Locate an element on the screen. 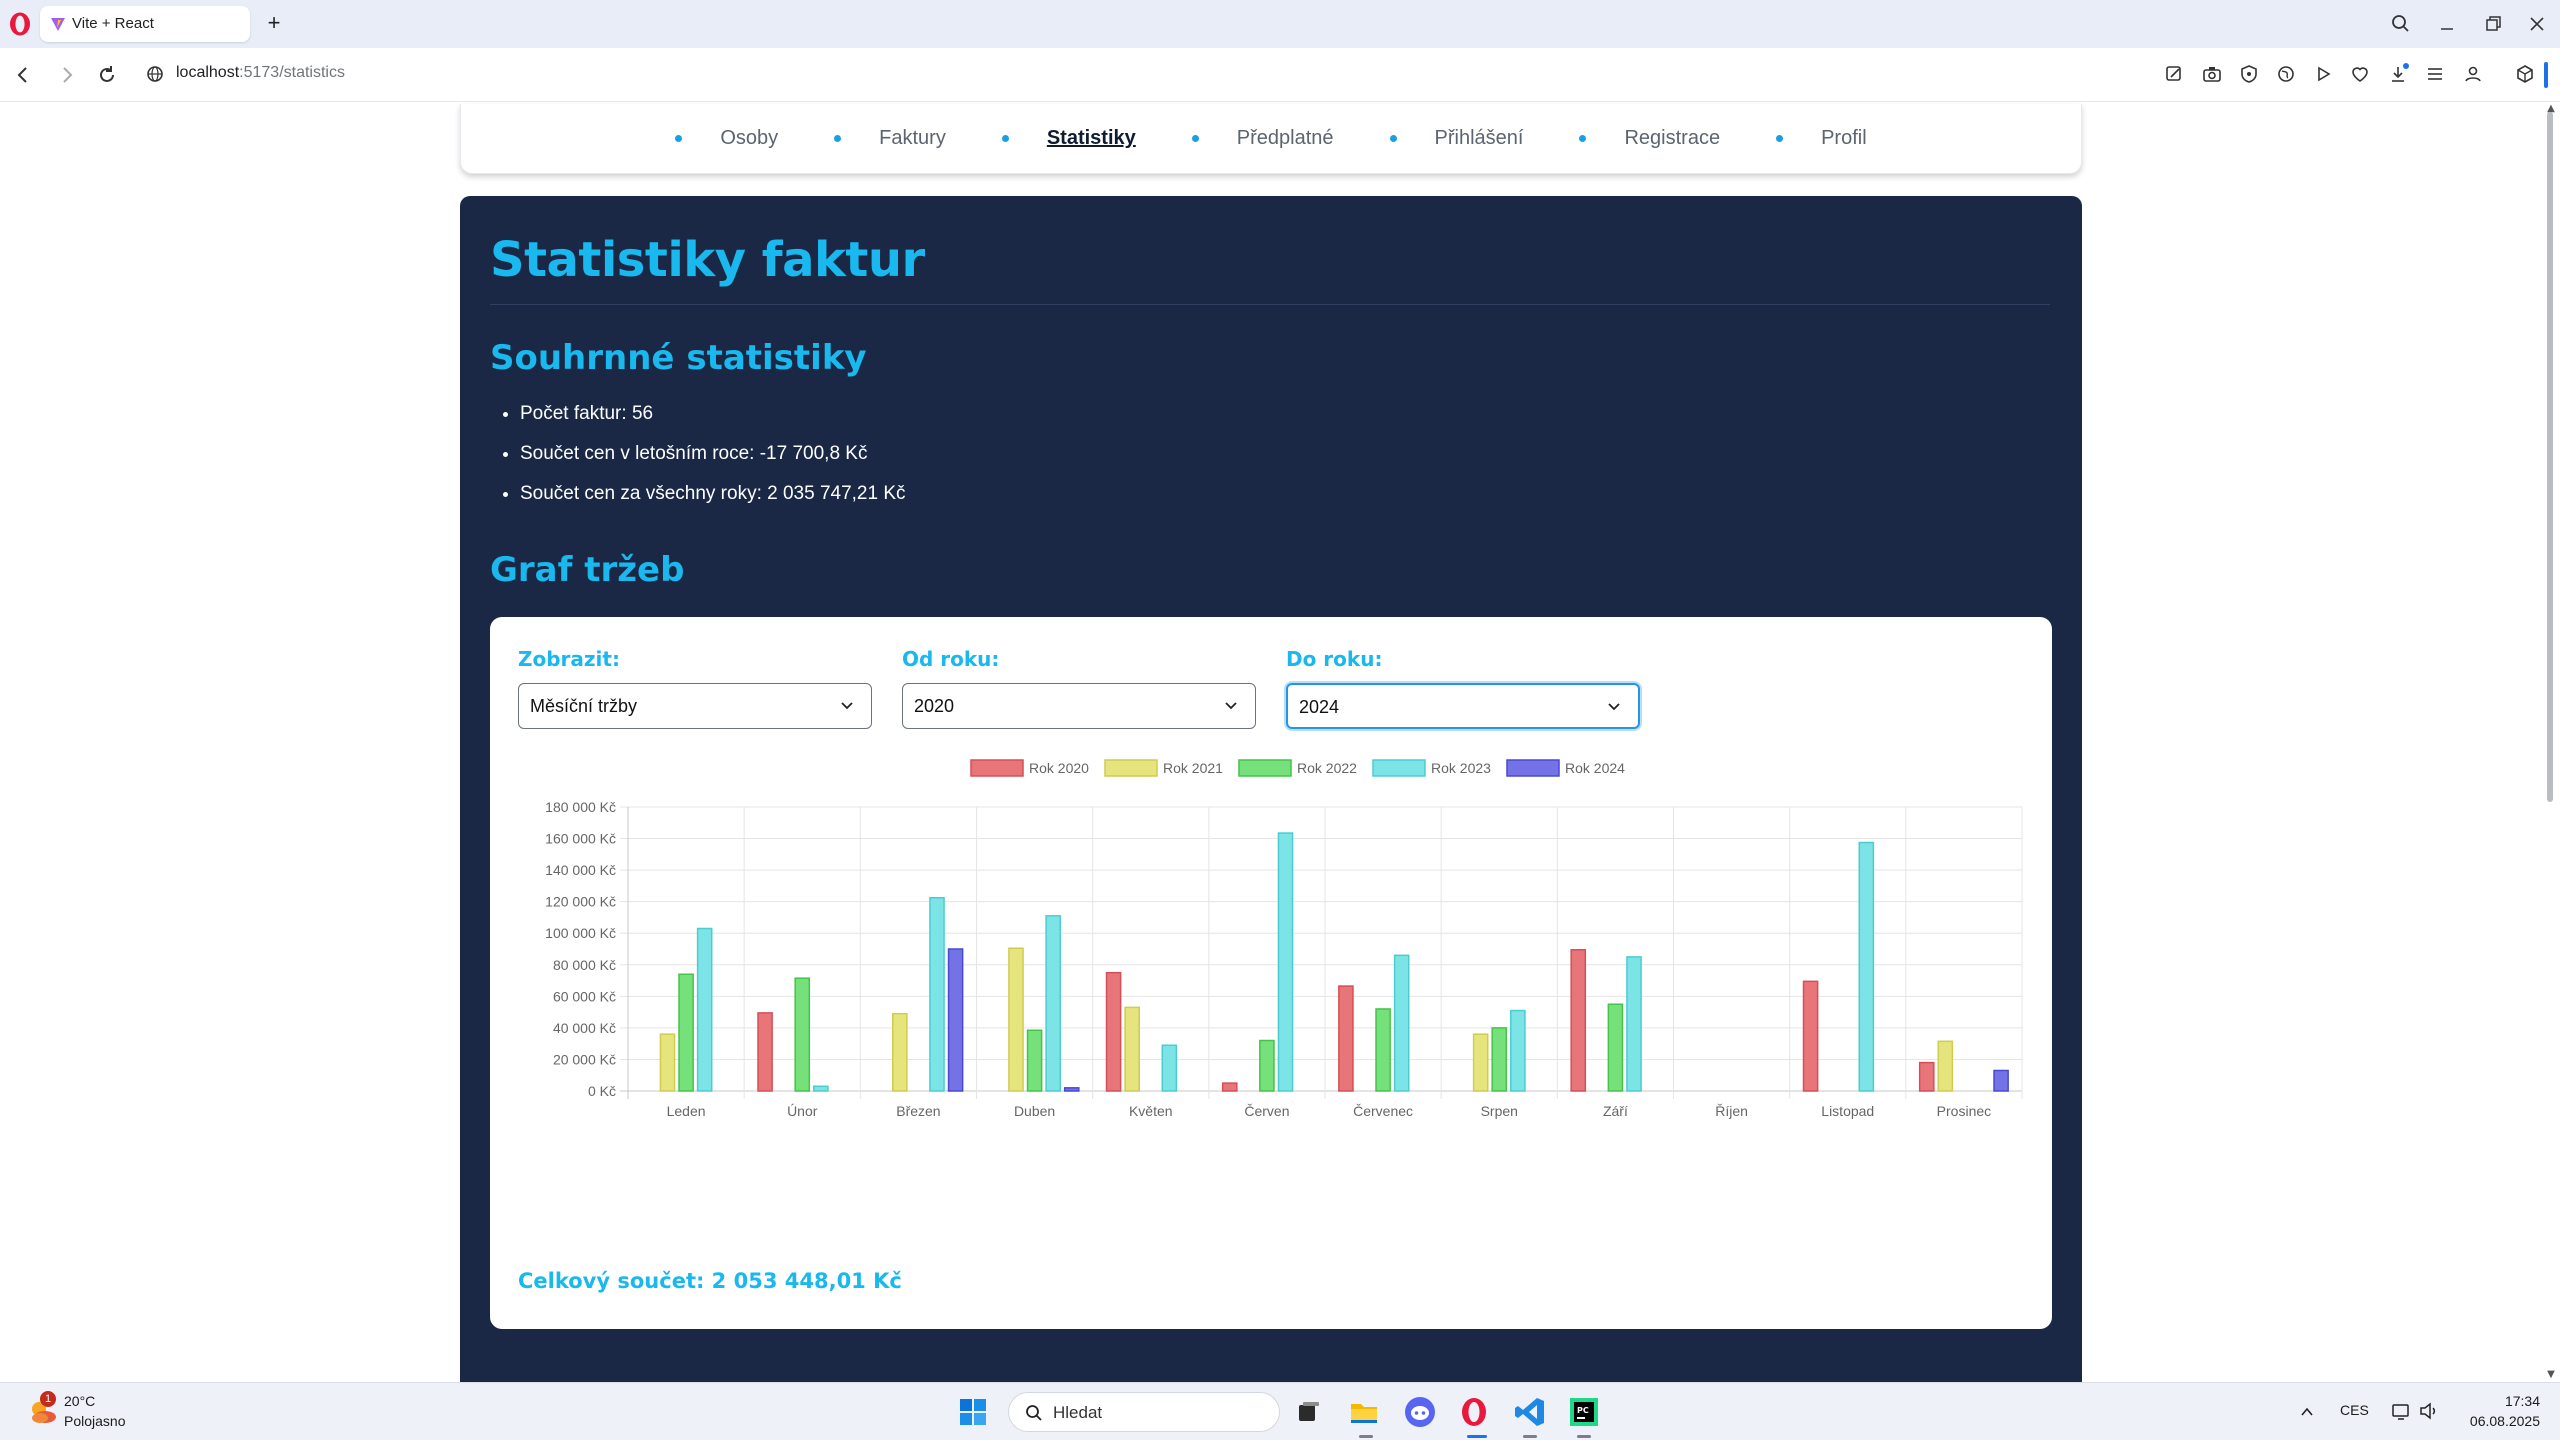 This screenshot has width=2560, height=1440. nav-item-predplatne: Předplatné is located at coordinates (1262, 138).